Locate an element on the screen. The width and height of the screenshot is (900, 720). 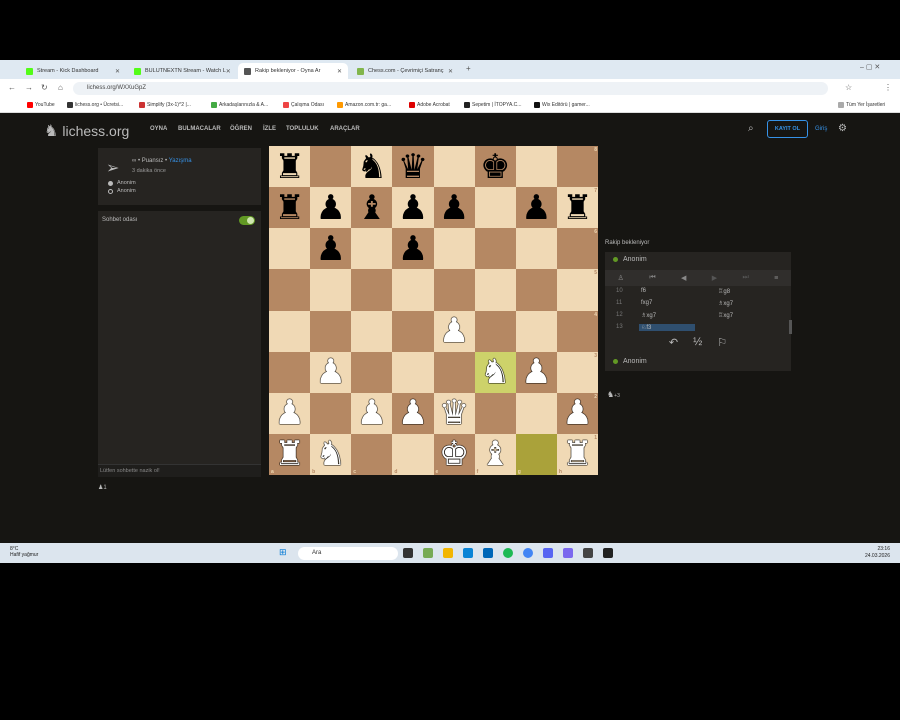
square-a1: ♜ a is located at coordinates (290, 454).